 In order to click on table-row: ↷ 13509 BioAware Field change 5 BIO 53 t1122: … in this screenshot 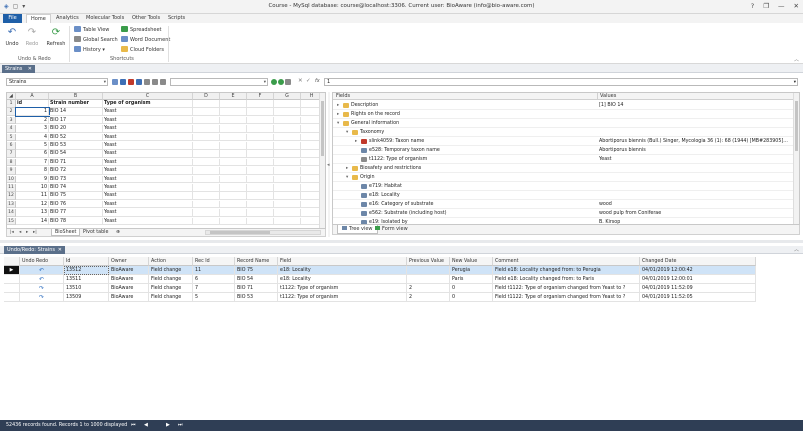, I will do `click(380, 297)`.